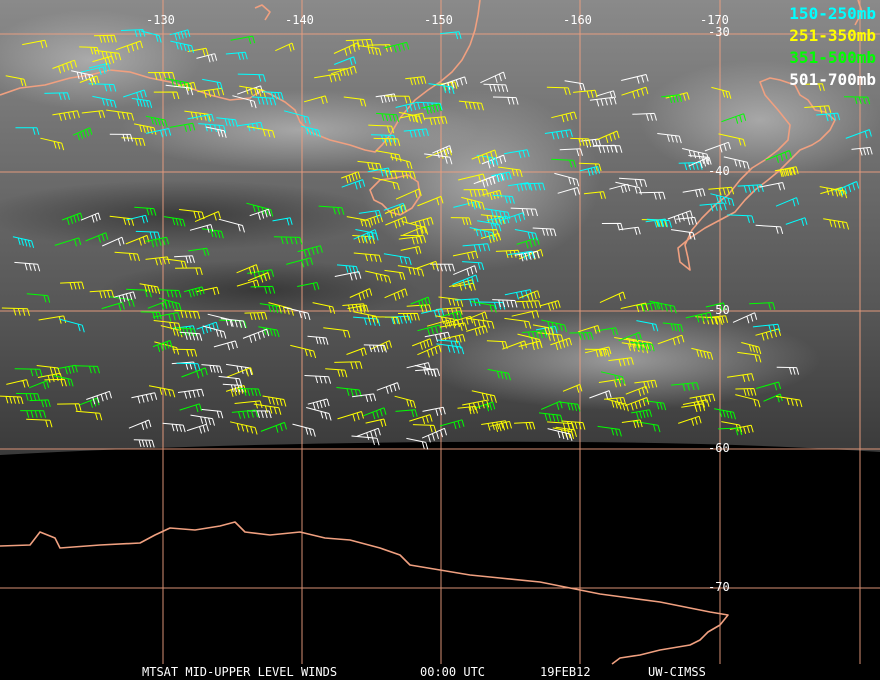 The width and height of the screenshot is (880, 680). What do you see at coordinates (677, 672) in the screenshot?
I see `source-label: UW-CIMSS` at bounding box center [677, 672].